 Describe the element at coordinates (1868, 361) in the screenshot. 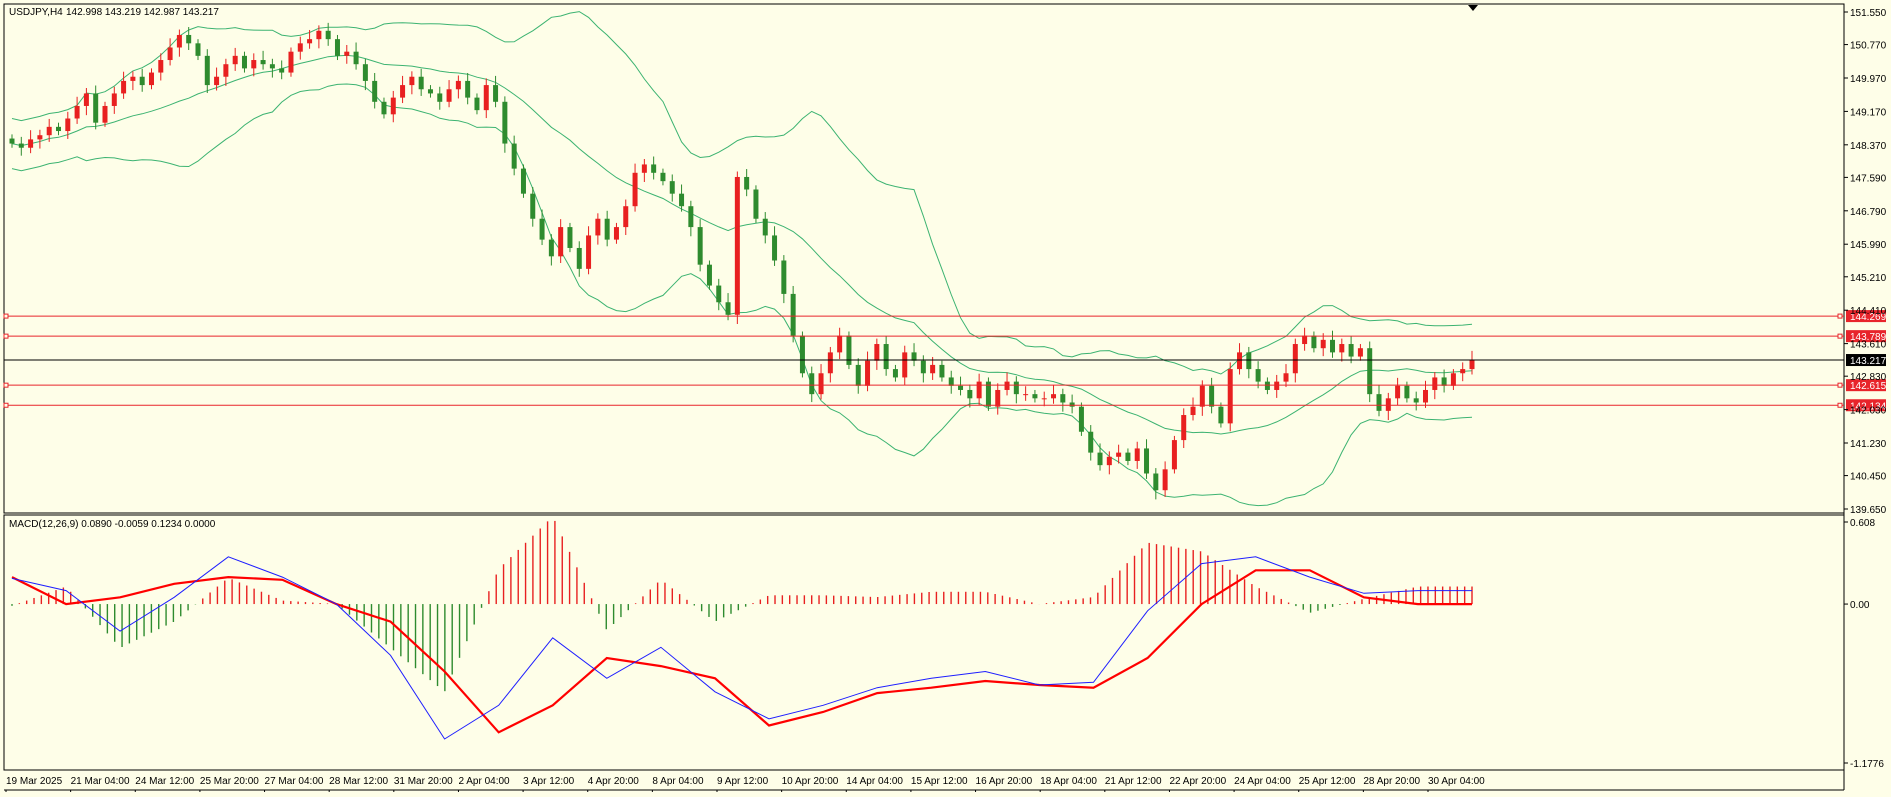

I see `current-price-value: 143.217` at that location.